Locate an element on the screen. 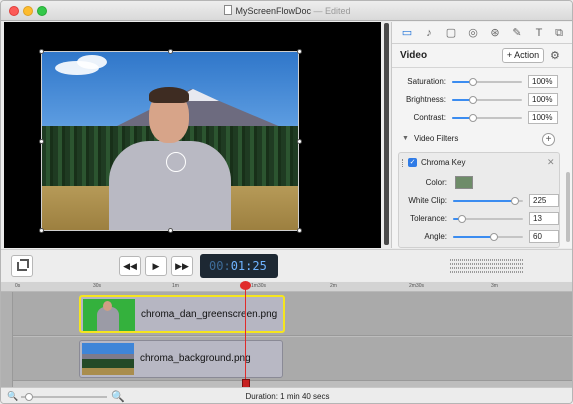 The image size is (573, 404). resize-handle-top is located at coordinates (170, 51).